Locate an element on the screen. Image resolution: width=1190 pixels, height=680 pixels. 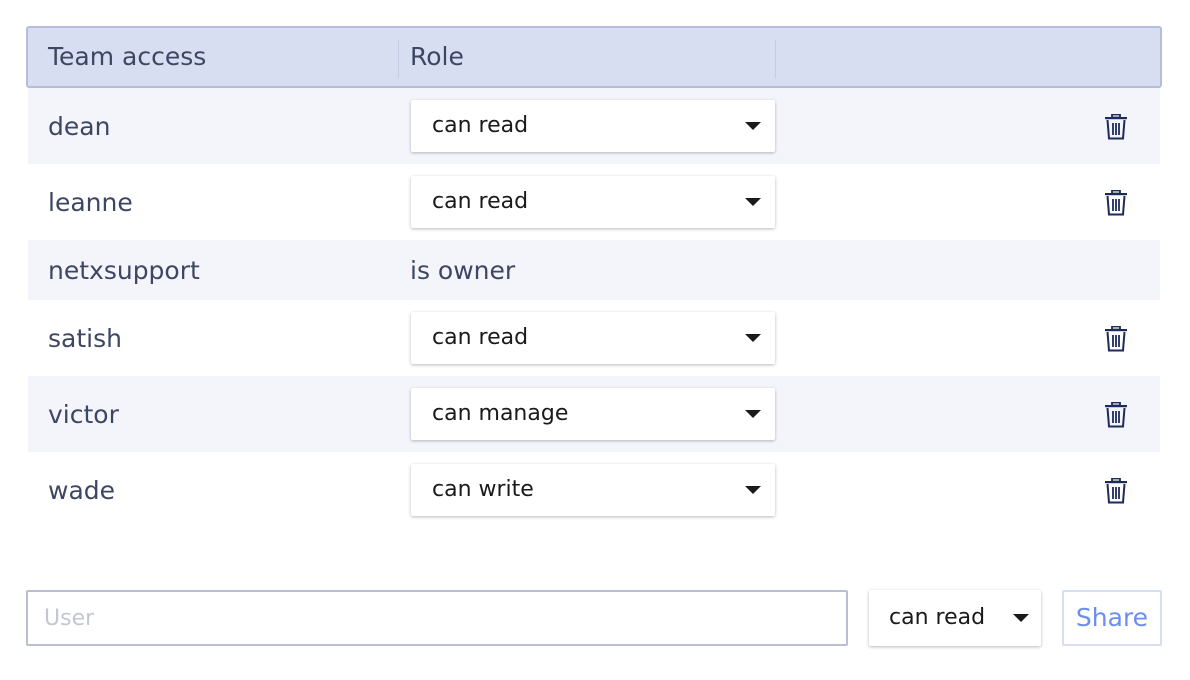
share-role-value: can read is located at coordinates (937, 617).